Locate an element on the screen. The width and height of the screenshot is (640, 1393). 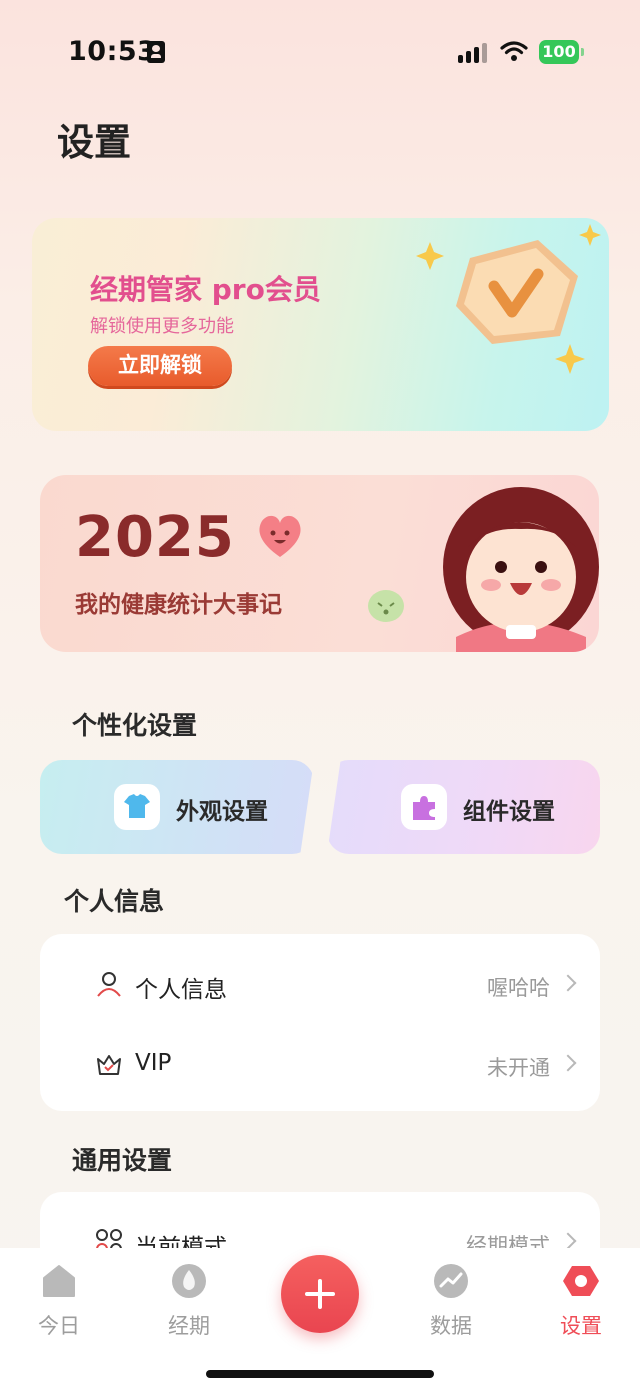
vip-badge-icon is located at coordinates (508, 299).